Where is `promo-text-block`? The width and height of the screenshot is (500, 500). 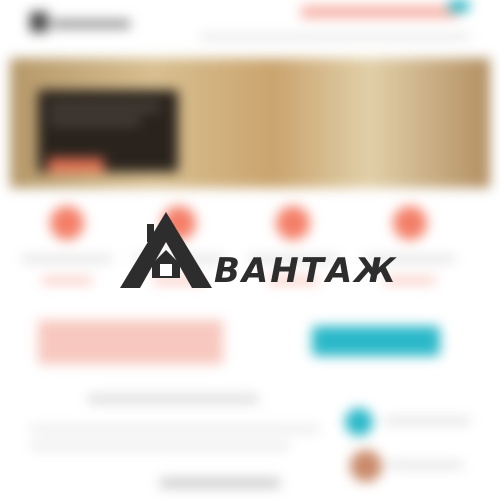 promo-text-block is located at coordinates (130, 342).